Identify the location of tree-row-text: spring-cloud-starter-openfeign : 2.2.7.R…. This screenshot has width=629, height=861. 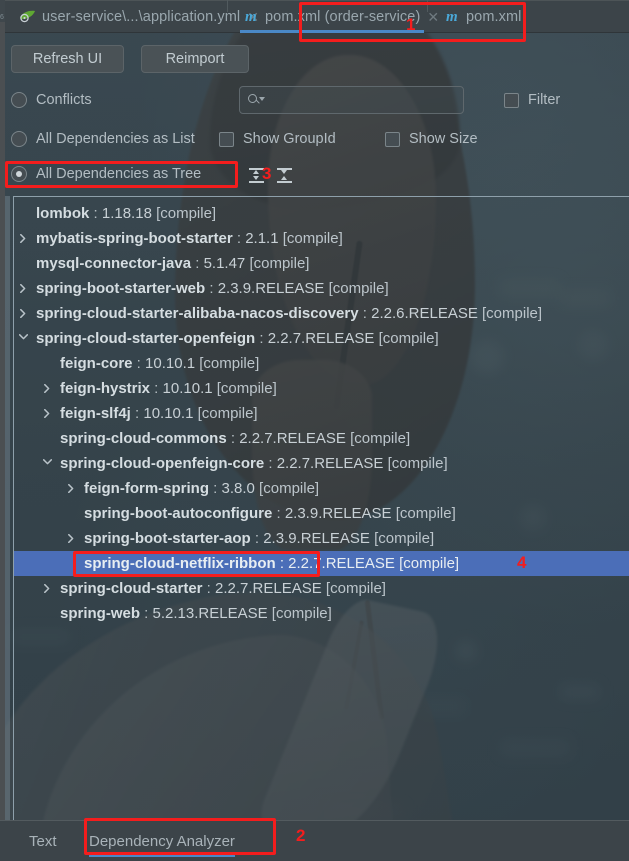
(237, 338).